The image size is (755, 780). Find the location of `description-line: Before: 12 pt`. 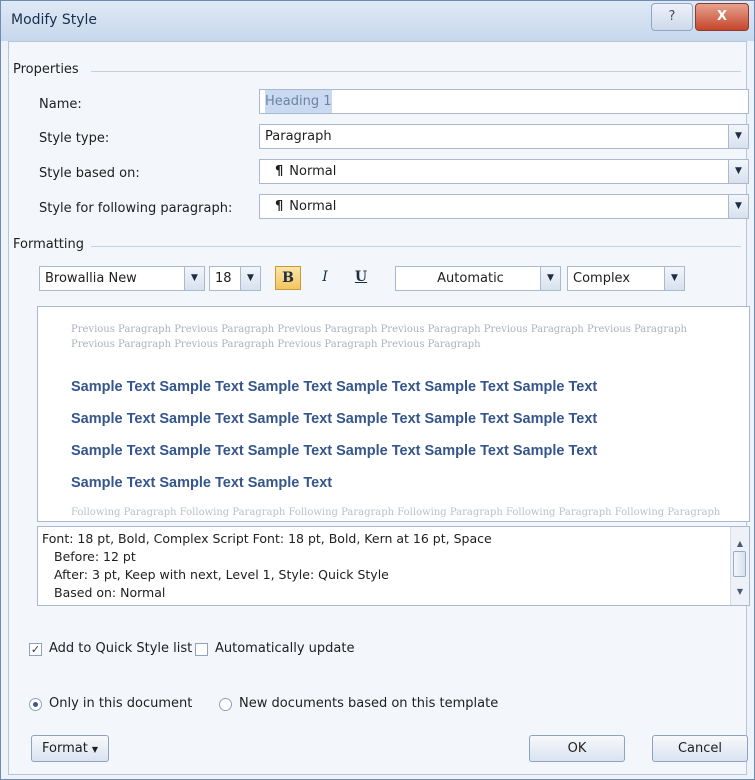

description-line: Before: 12 pt is located at coordinates (95, 556).